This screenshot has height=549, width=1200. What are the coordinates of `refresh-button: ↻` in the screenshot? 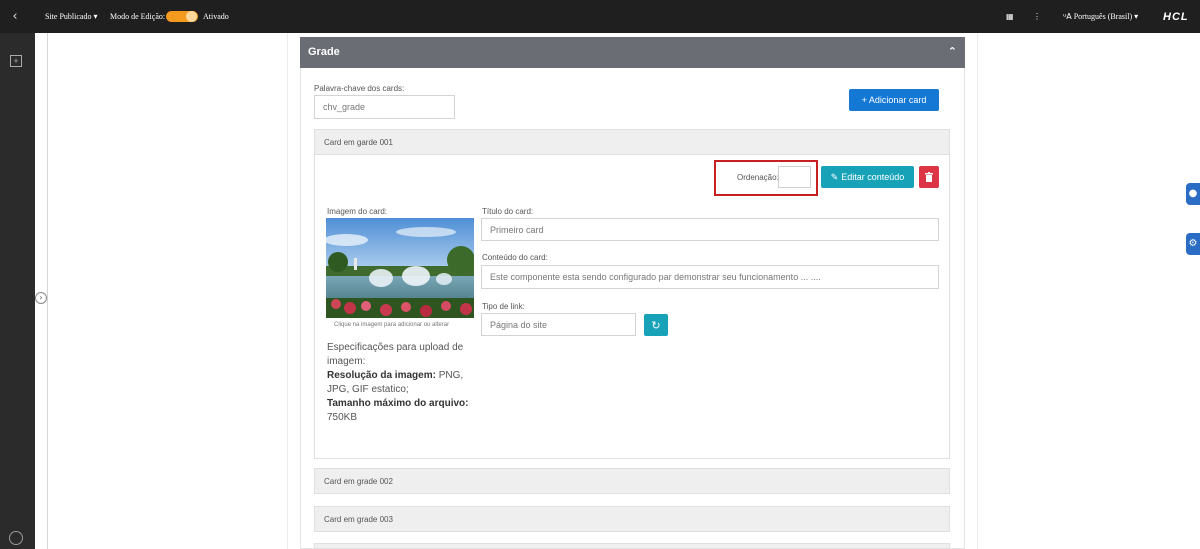 It's located at (656, 325).